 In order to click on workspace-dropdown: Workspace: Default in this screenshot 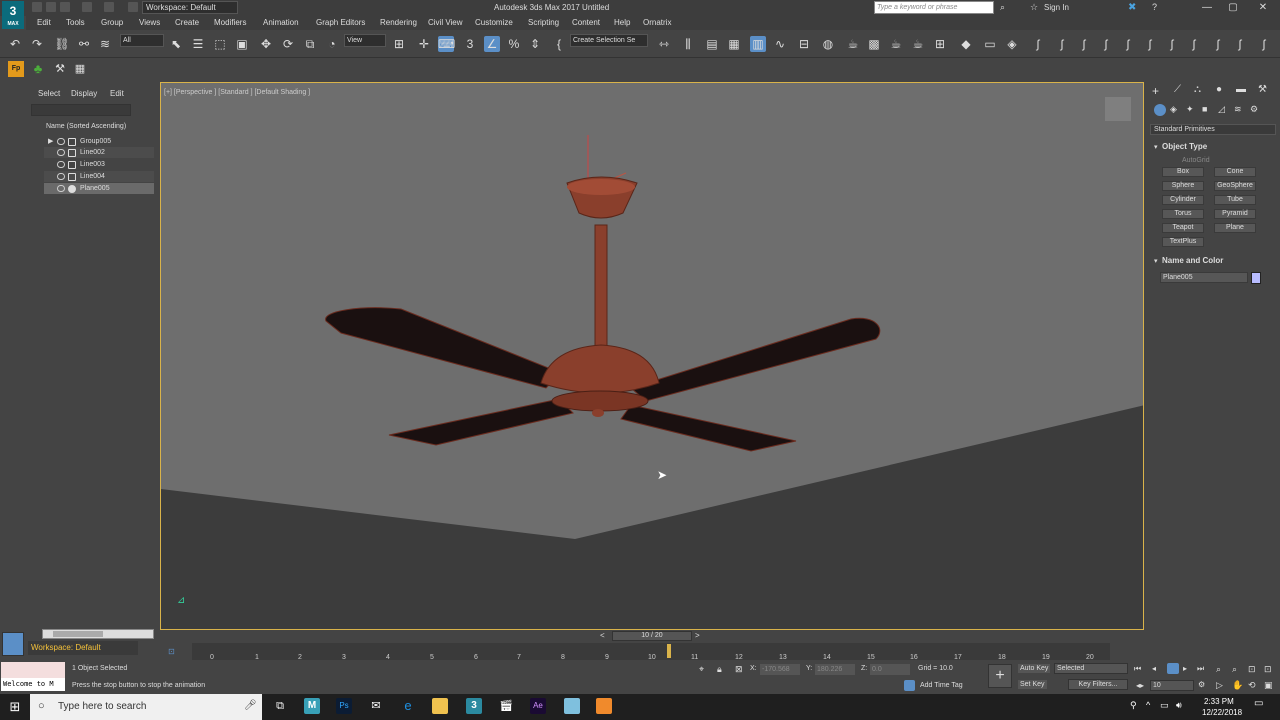, I will do `click(190, 7)`.